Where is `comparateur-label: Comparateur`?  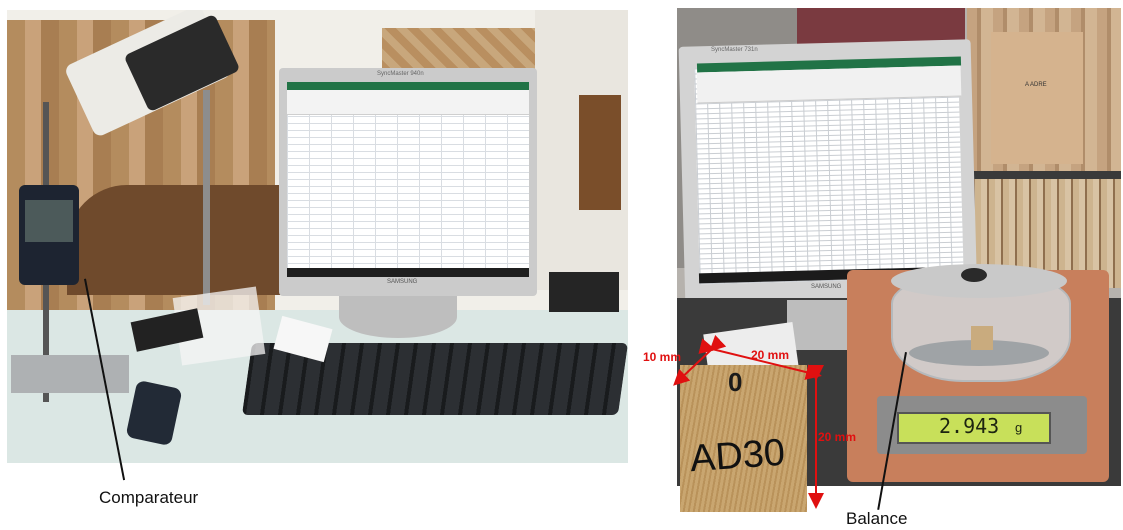
comparateur-label: Comparateur is located at coordinates (149, 497).